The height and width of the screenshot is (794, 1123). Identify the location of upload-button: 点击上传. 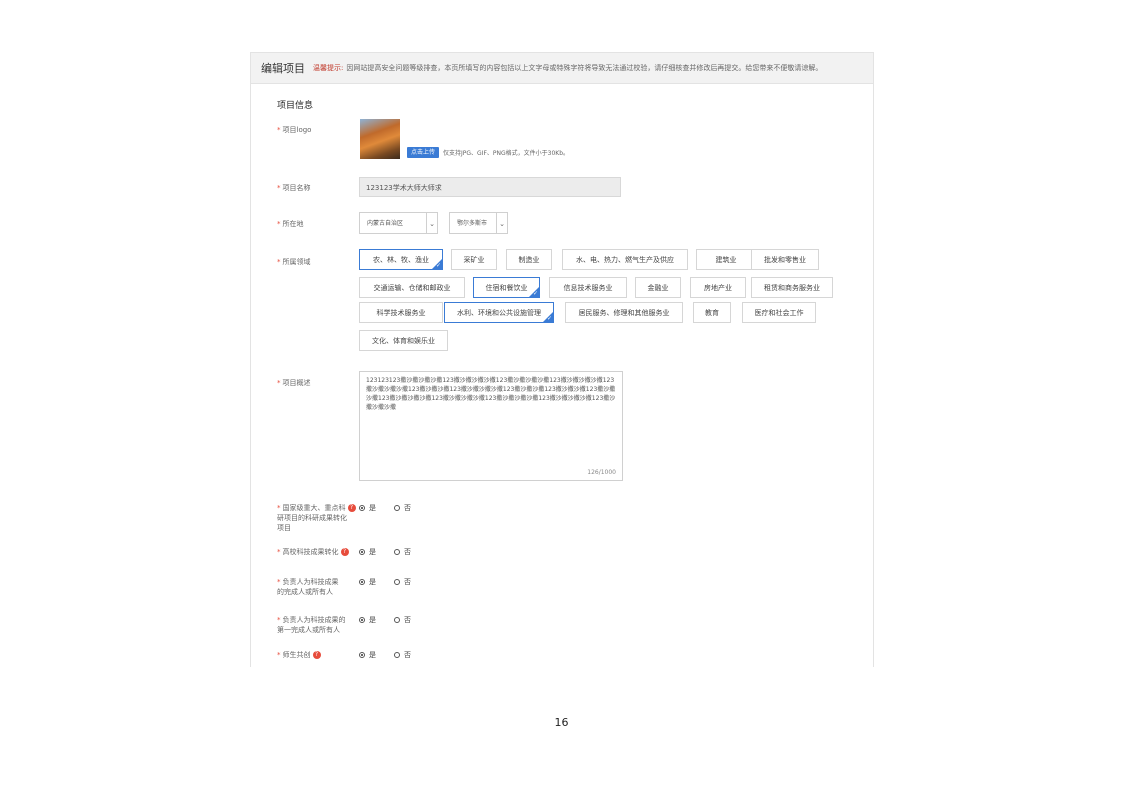
(423, 152).